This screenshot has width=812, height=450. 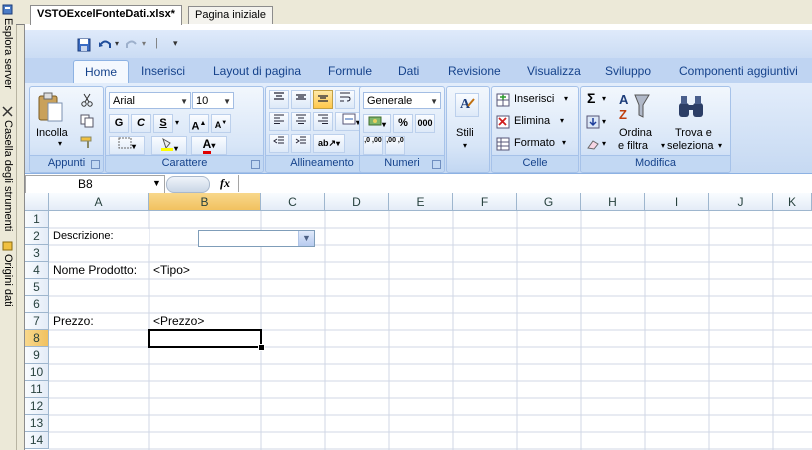 I want to click on column-header-d: D, so click(x=357, y=202).